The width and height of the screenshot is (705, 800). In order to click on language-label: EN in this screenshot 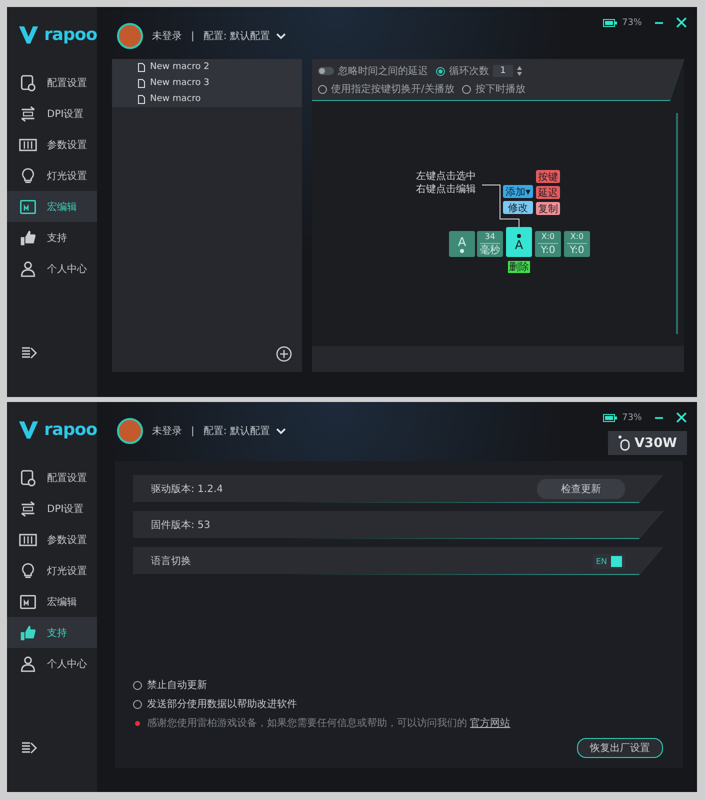, I will do `click(601, 561)`.